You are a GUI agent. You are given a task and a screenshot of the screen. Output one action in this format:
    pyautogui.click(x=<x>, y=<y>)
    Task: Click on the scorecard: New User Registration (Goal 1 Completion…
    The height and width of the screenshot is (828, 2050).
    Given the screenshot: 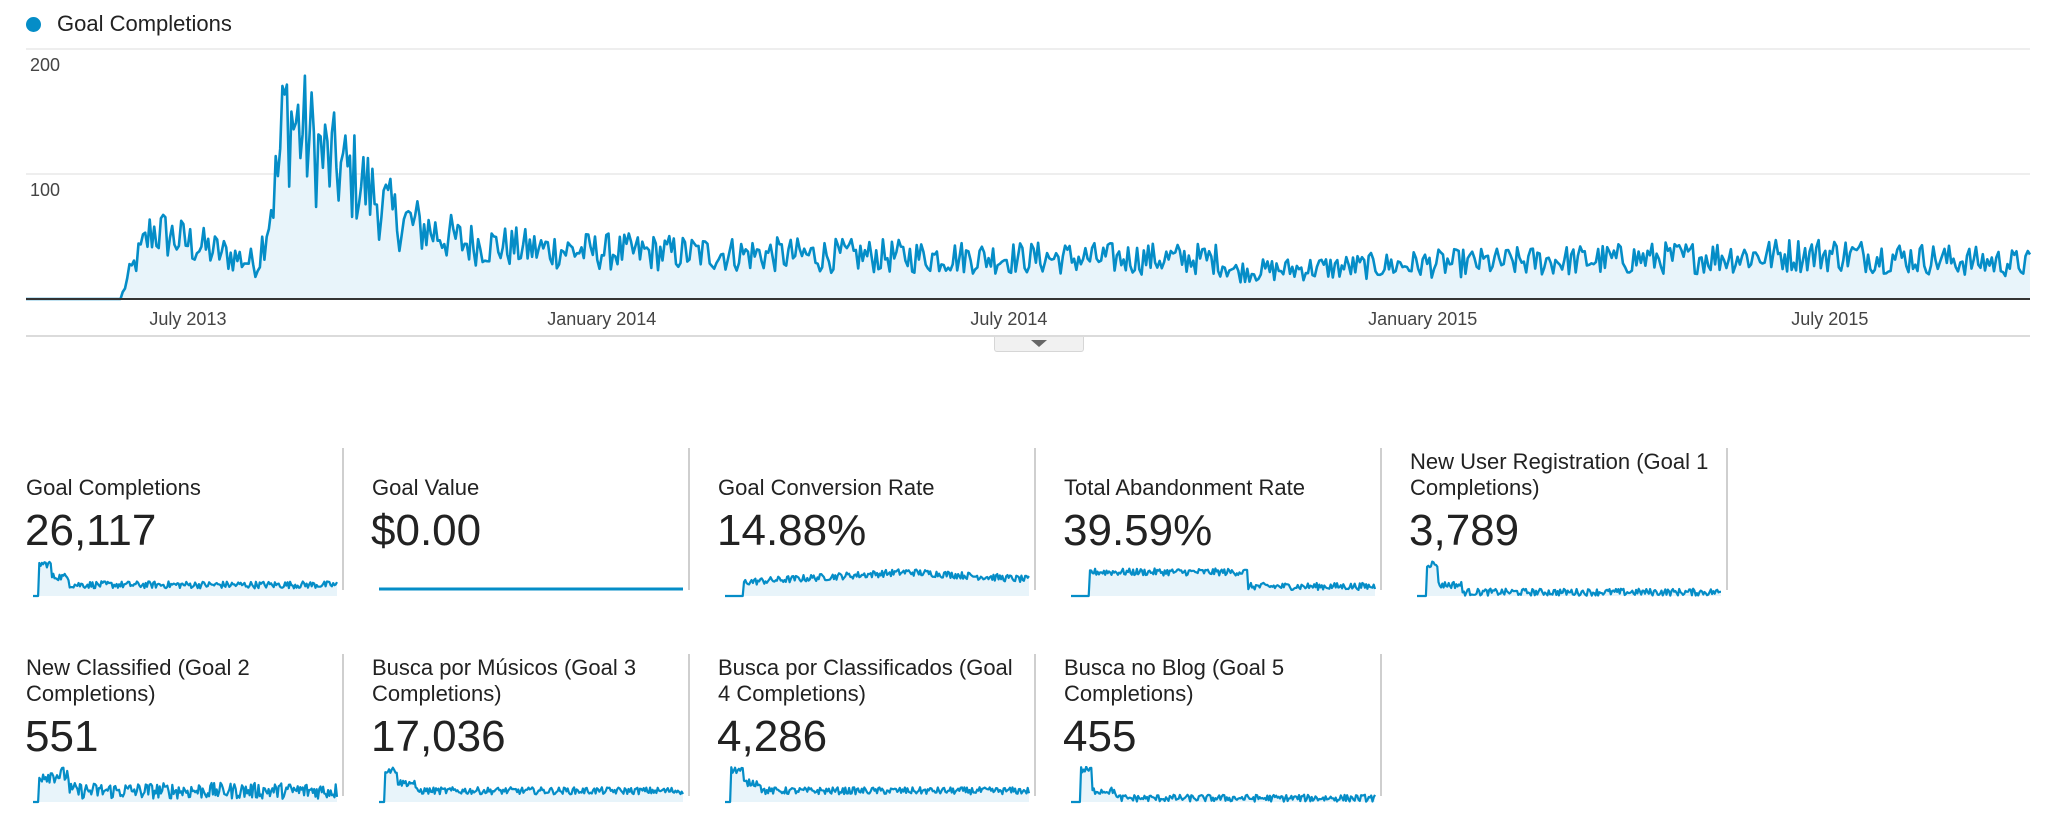 What is the action you would take?
    pyautogui.click(x=1556, y=523)
    